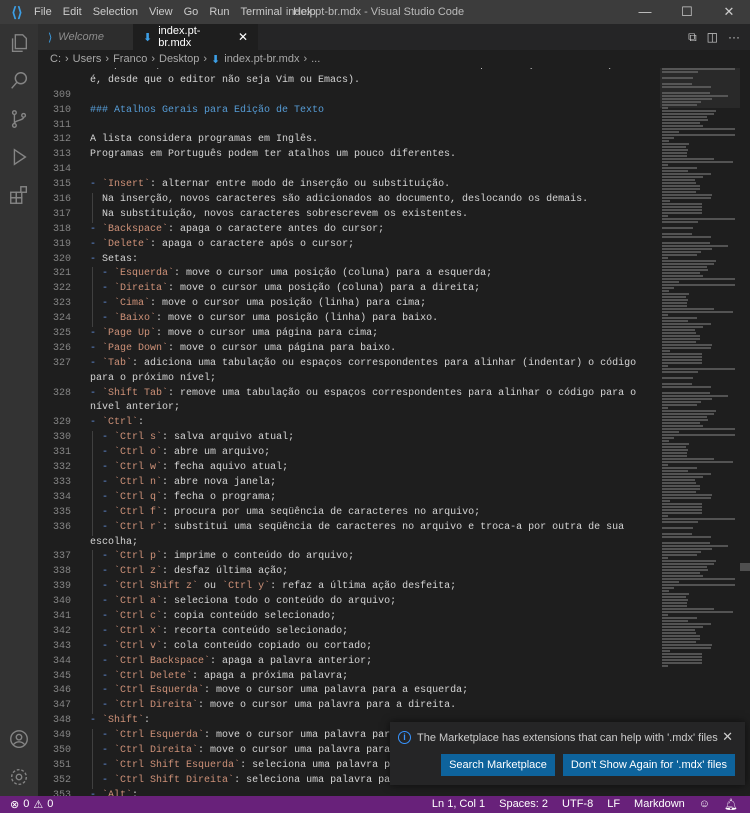 Image resolution: width=750 pixels, height=813 pixels. I want to click on code-line: 338 - `Ctrl z`: desfaz última ação;, so click(348, 573).